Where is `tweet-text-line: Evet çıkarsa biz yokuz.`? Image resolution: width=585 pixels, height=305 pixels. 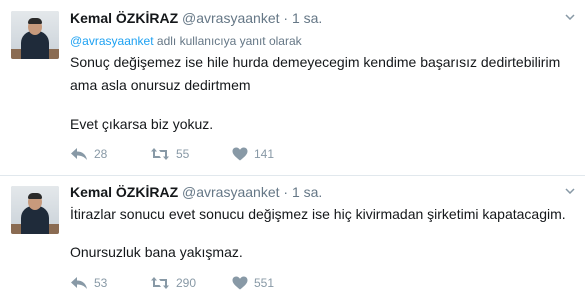
tweet-text-line: Evet çıkarsa biz yokuz. is located at coordinates (142, 124).